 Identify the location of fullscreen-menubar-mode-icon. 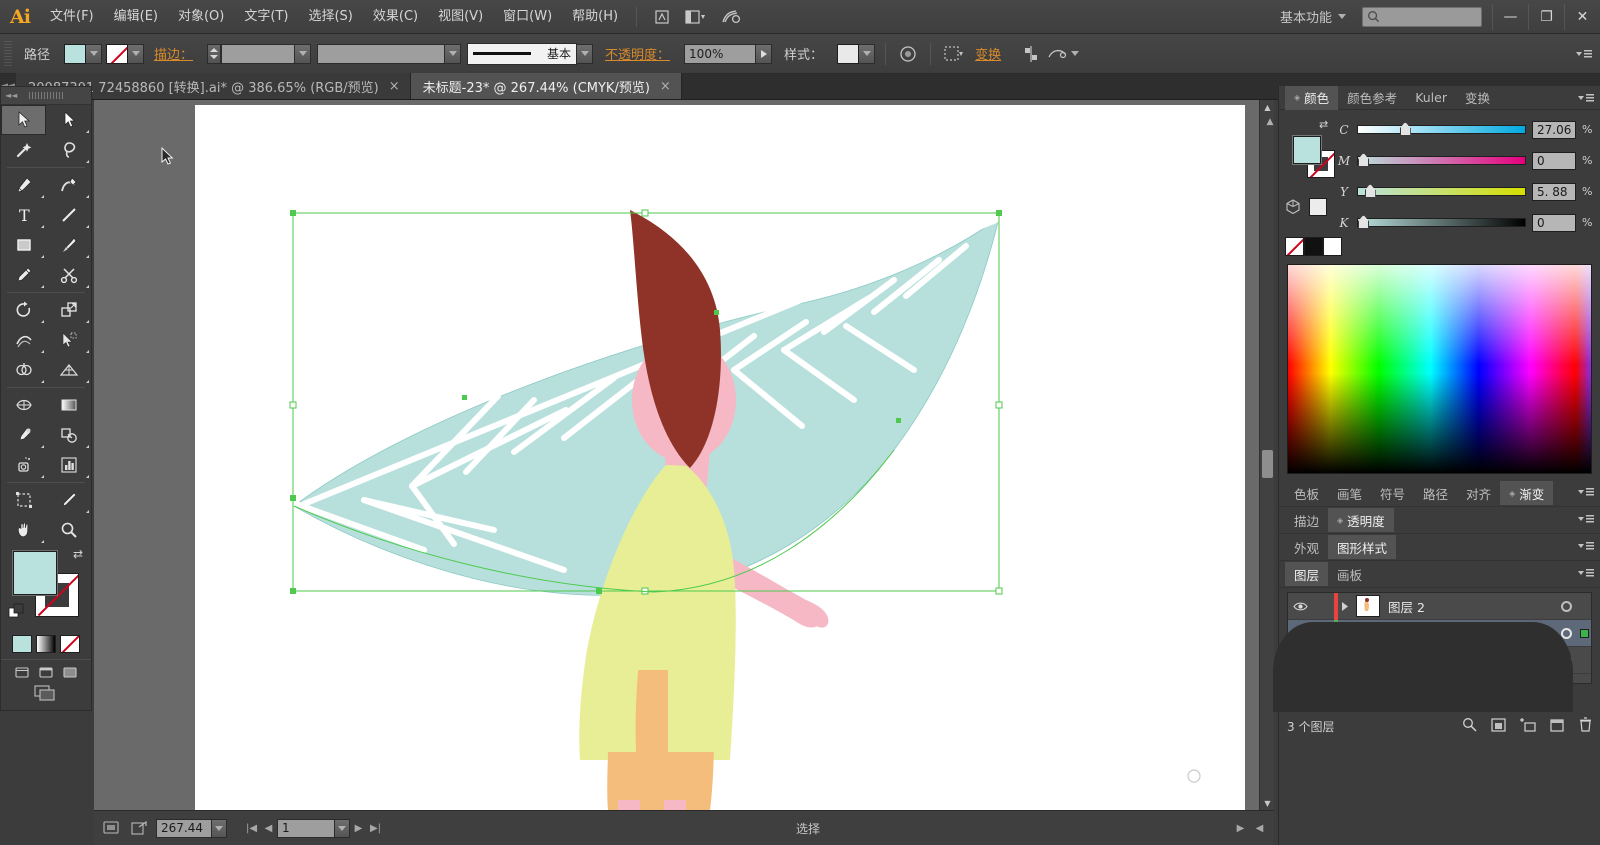
(46, 672).